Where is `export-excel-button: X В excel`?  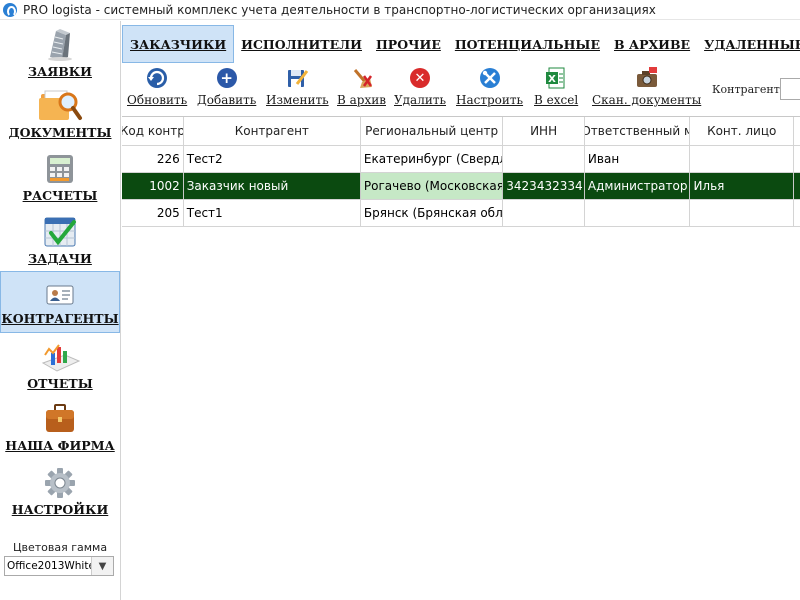
export-excel-button: X В excel is located at coordinates (556, 86).